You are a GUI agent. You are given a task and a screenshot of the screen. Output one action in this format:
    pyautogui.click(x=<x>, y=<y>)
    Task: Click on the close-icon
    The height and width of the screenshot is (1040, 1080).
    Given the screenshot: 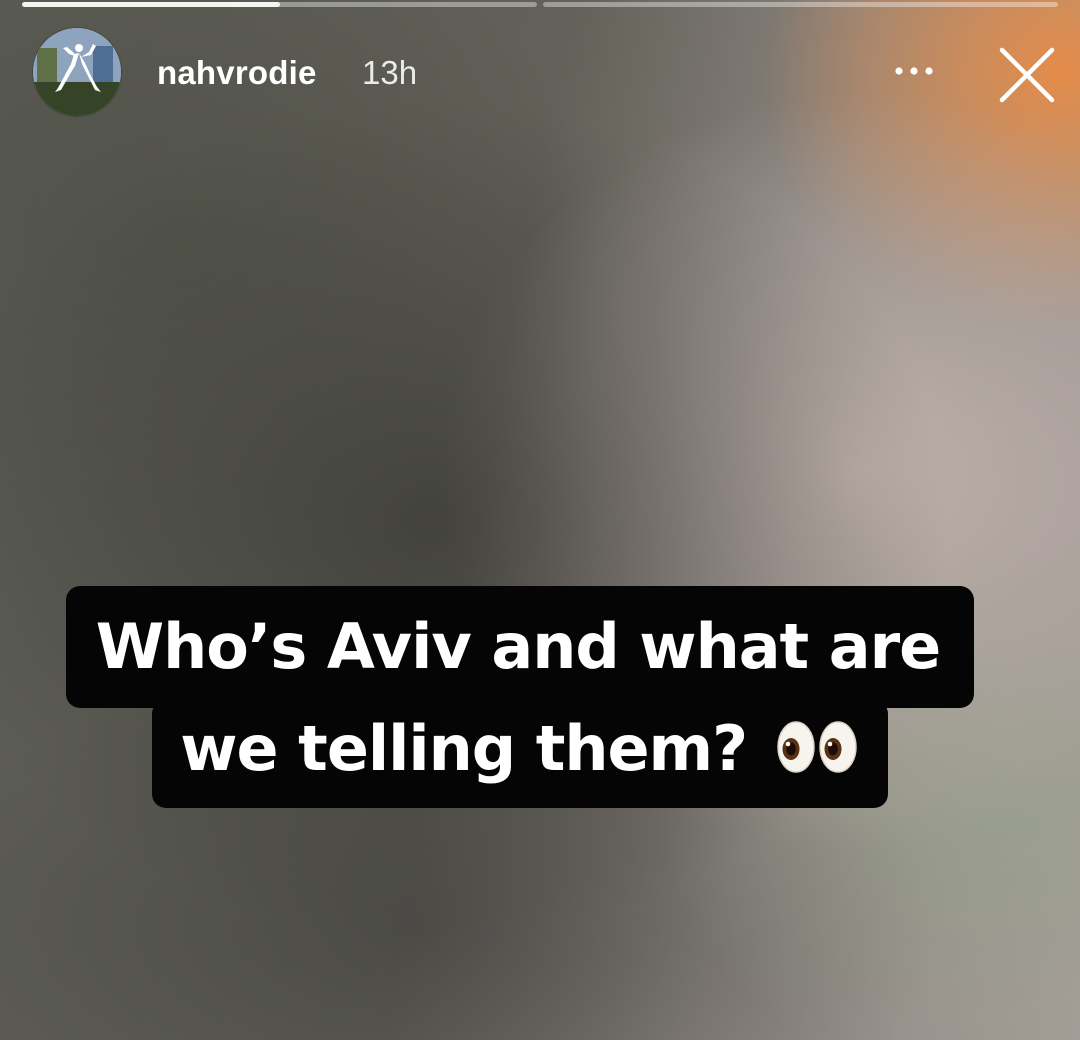 What is the action you would take?
    pyautogui.click(x=1027, y=75)
    